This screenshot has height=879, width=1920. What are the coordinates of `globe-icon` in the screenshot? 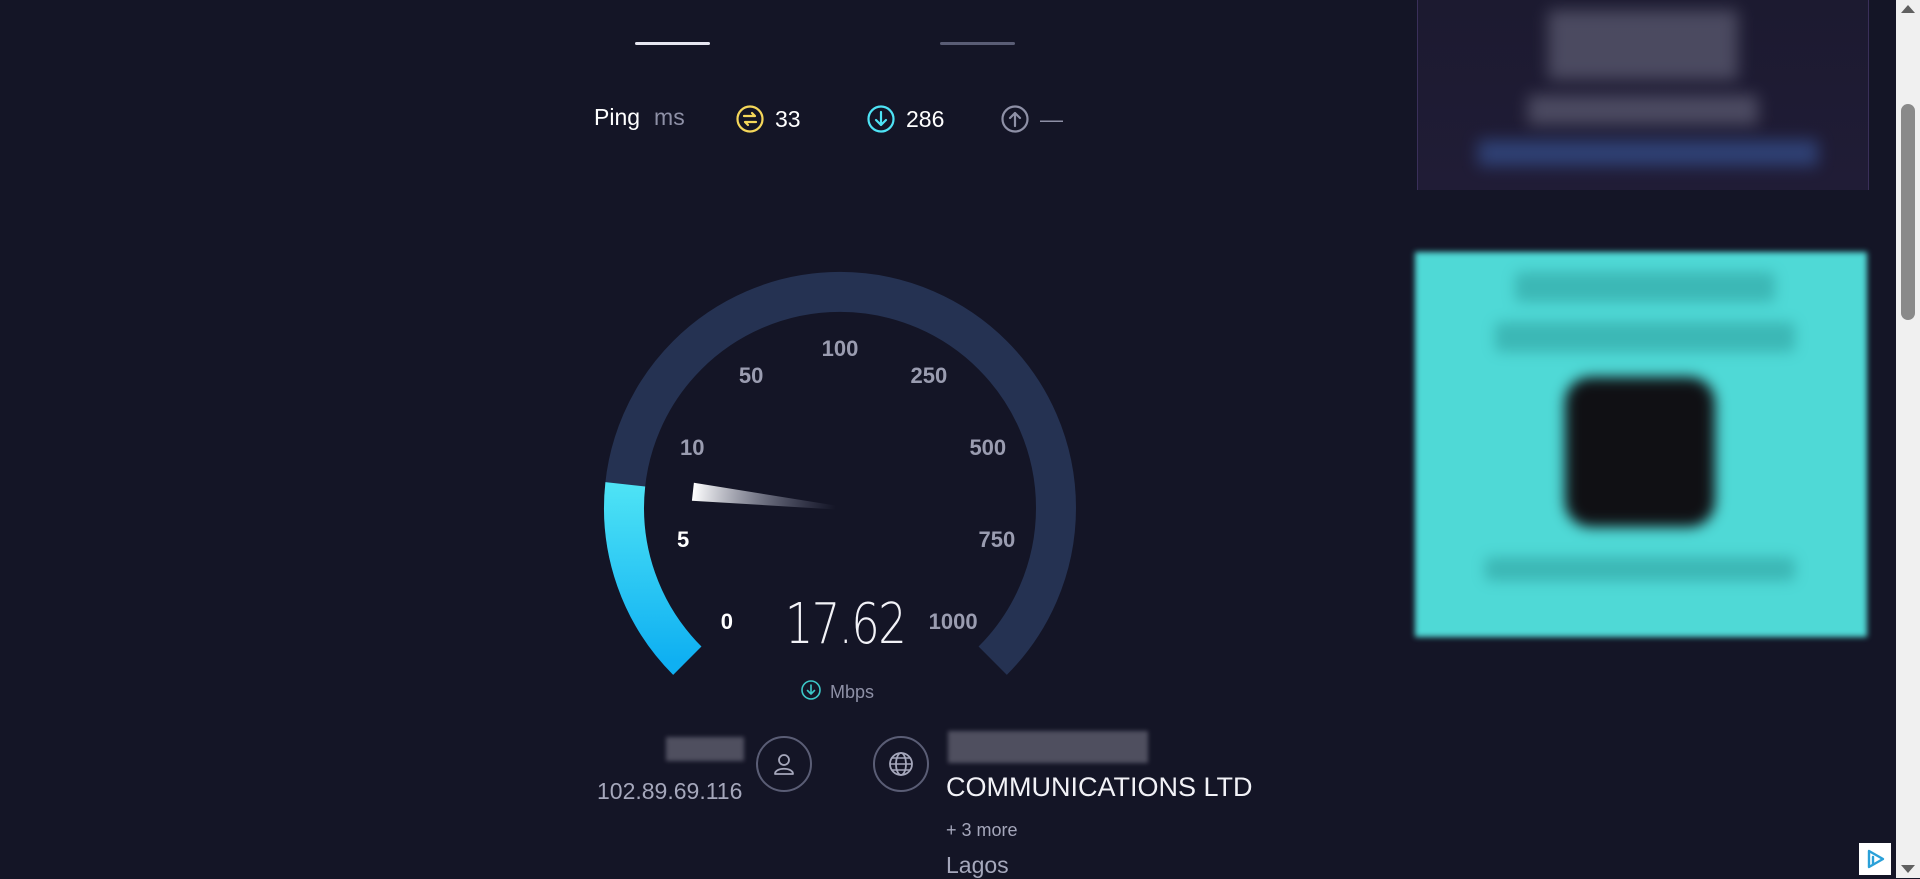 It's located at (901, 764).